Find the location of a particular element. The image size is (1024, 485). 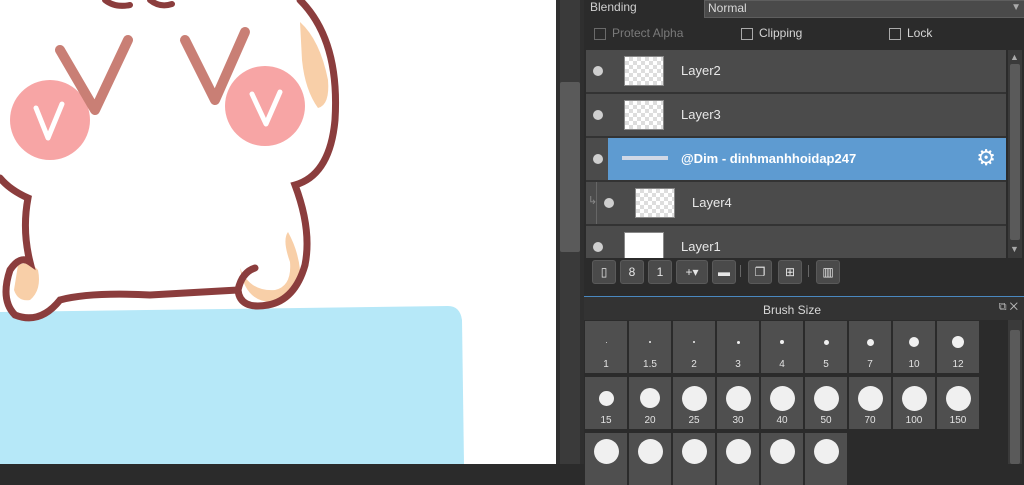

clipping-label: Clipping is located at coordinates (781, 33).